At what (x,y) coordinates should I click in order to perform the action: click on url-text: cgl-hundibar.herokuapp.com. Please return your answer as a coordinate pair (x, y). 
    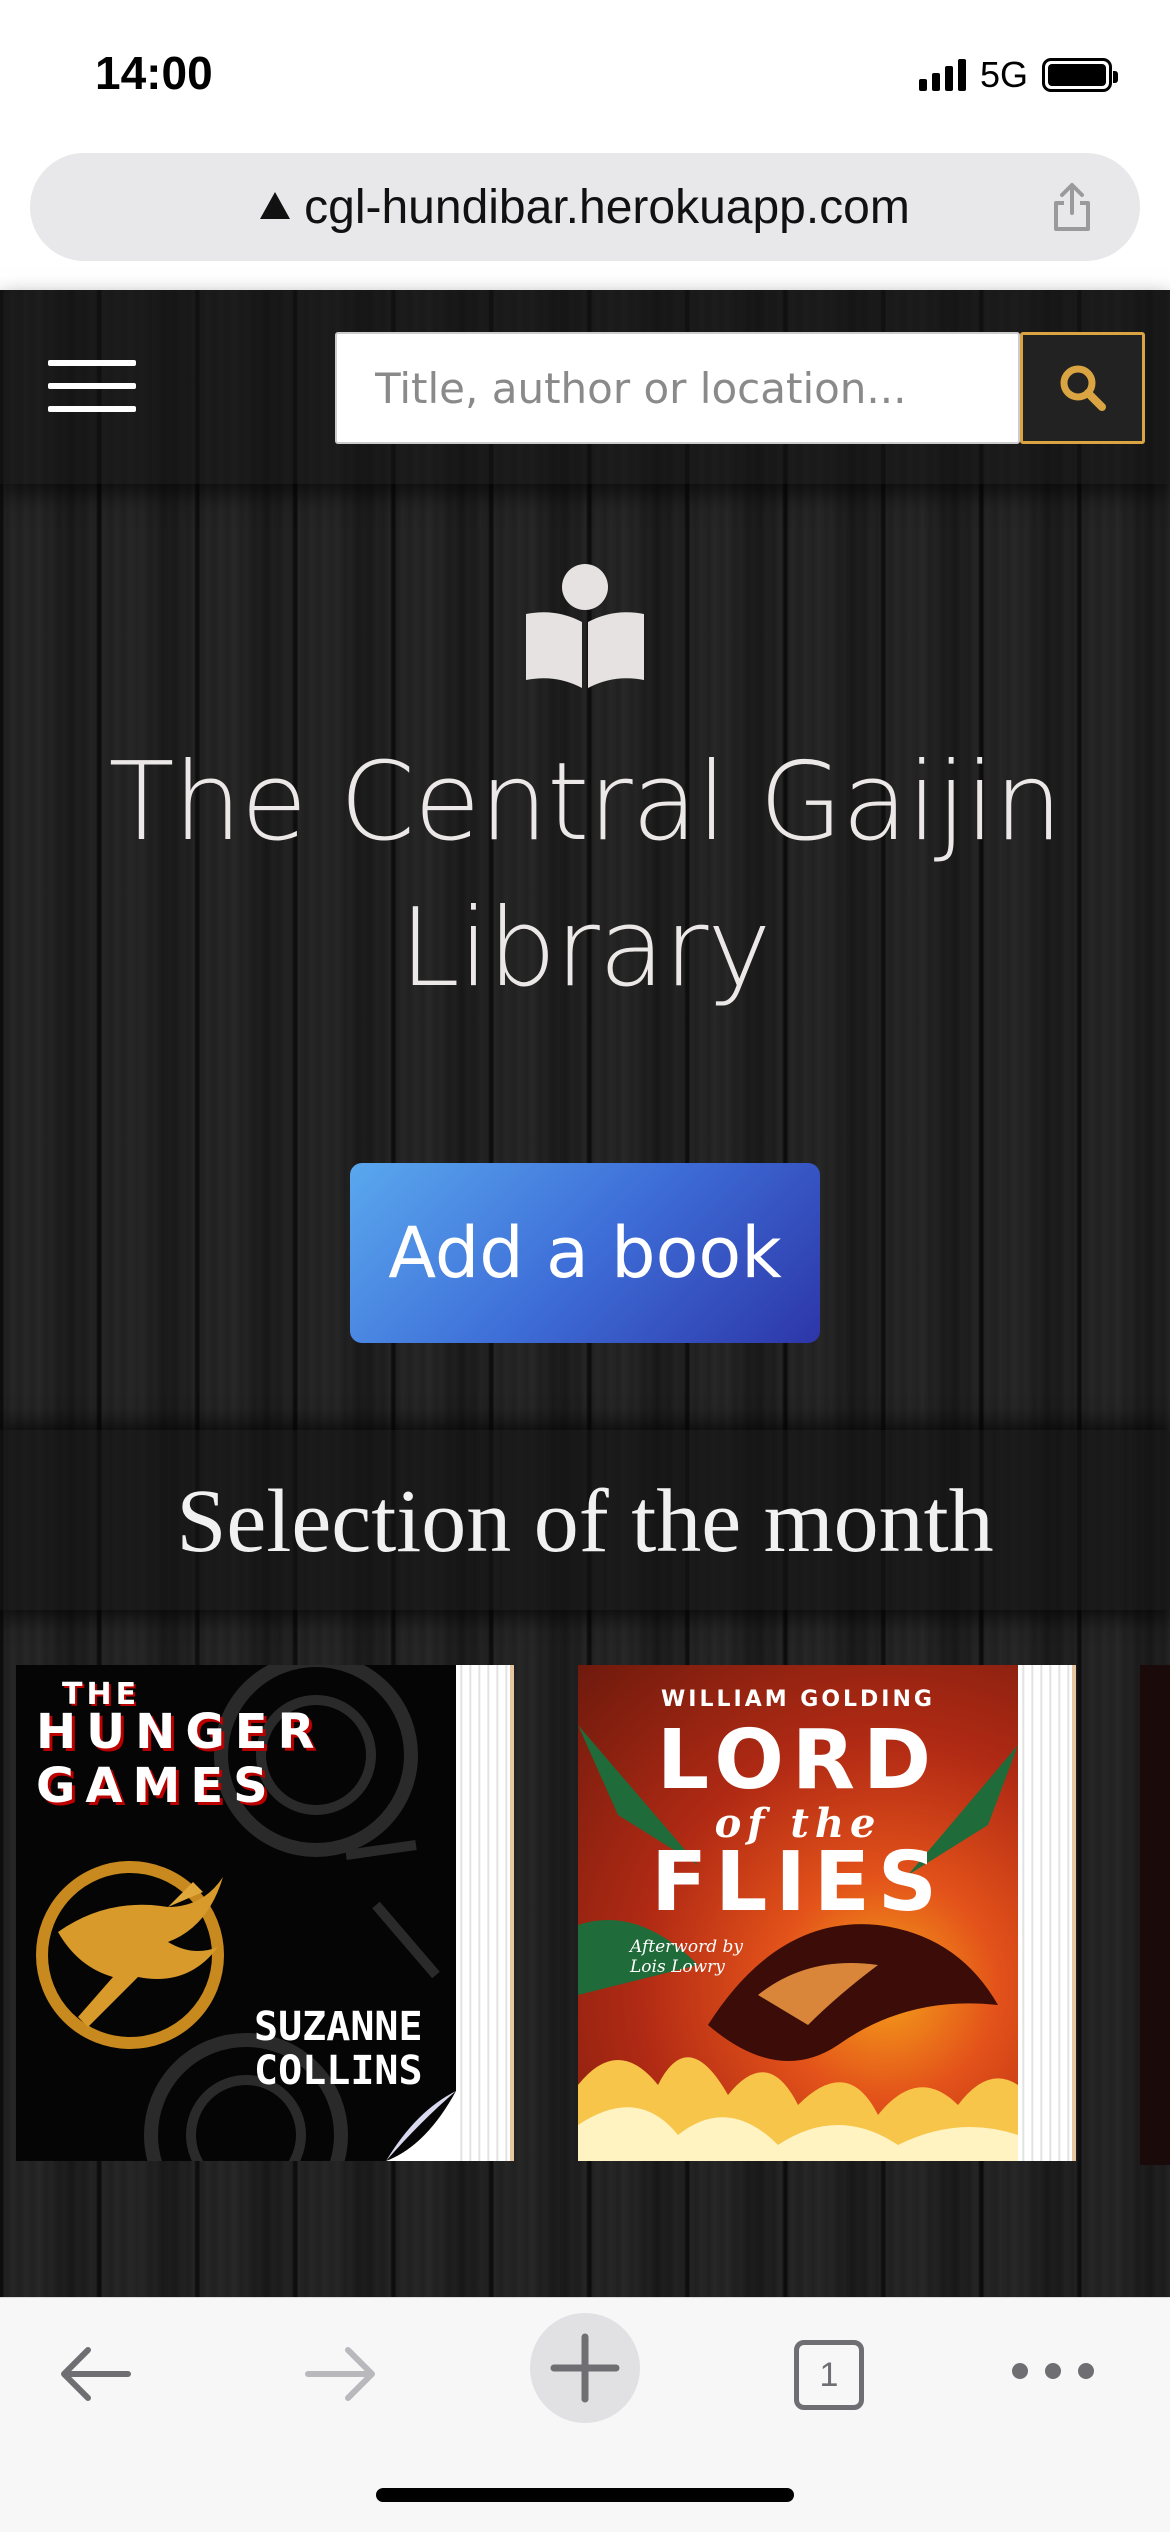
    Looking at the image, I should click on (607, 207).